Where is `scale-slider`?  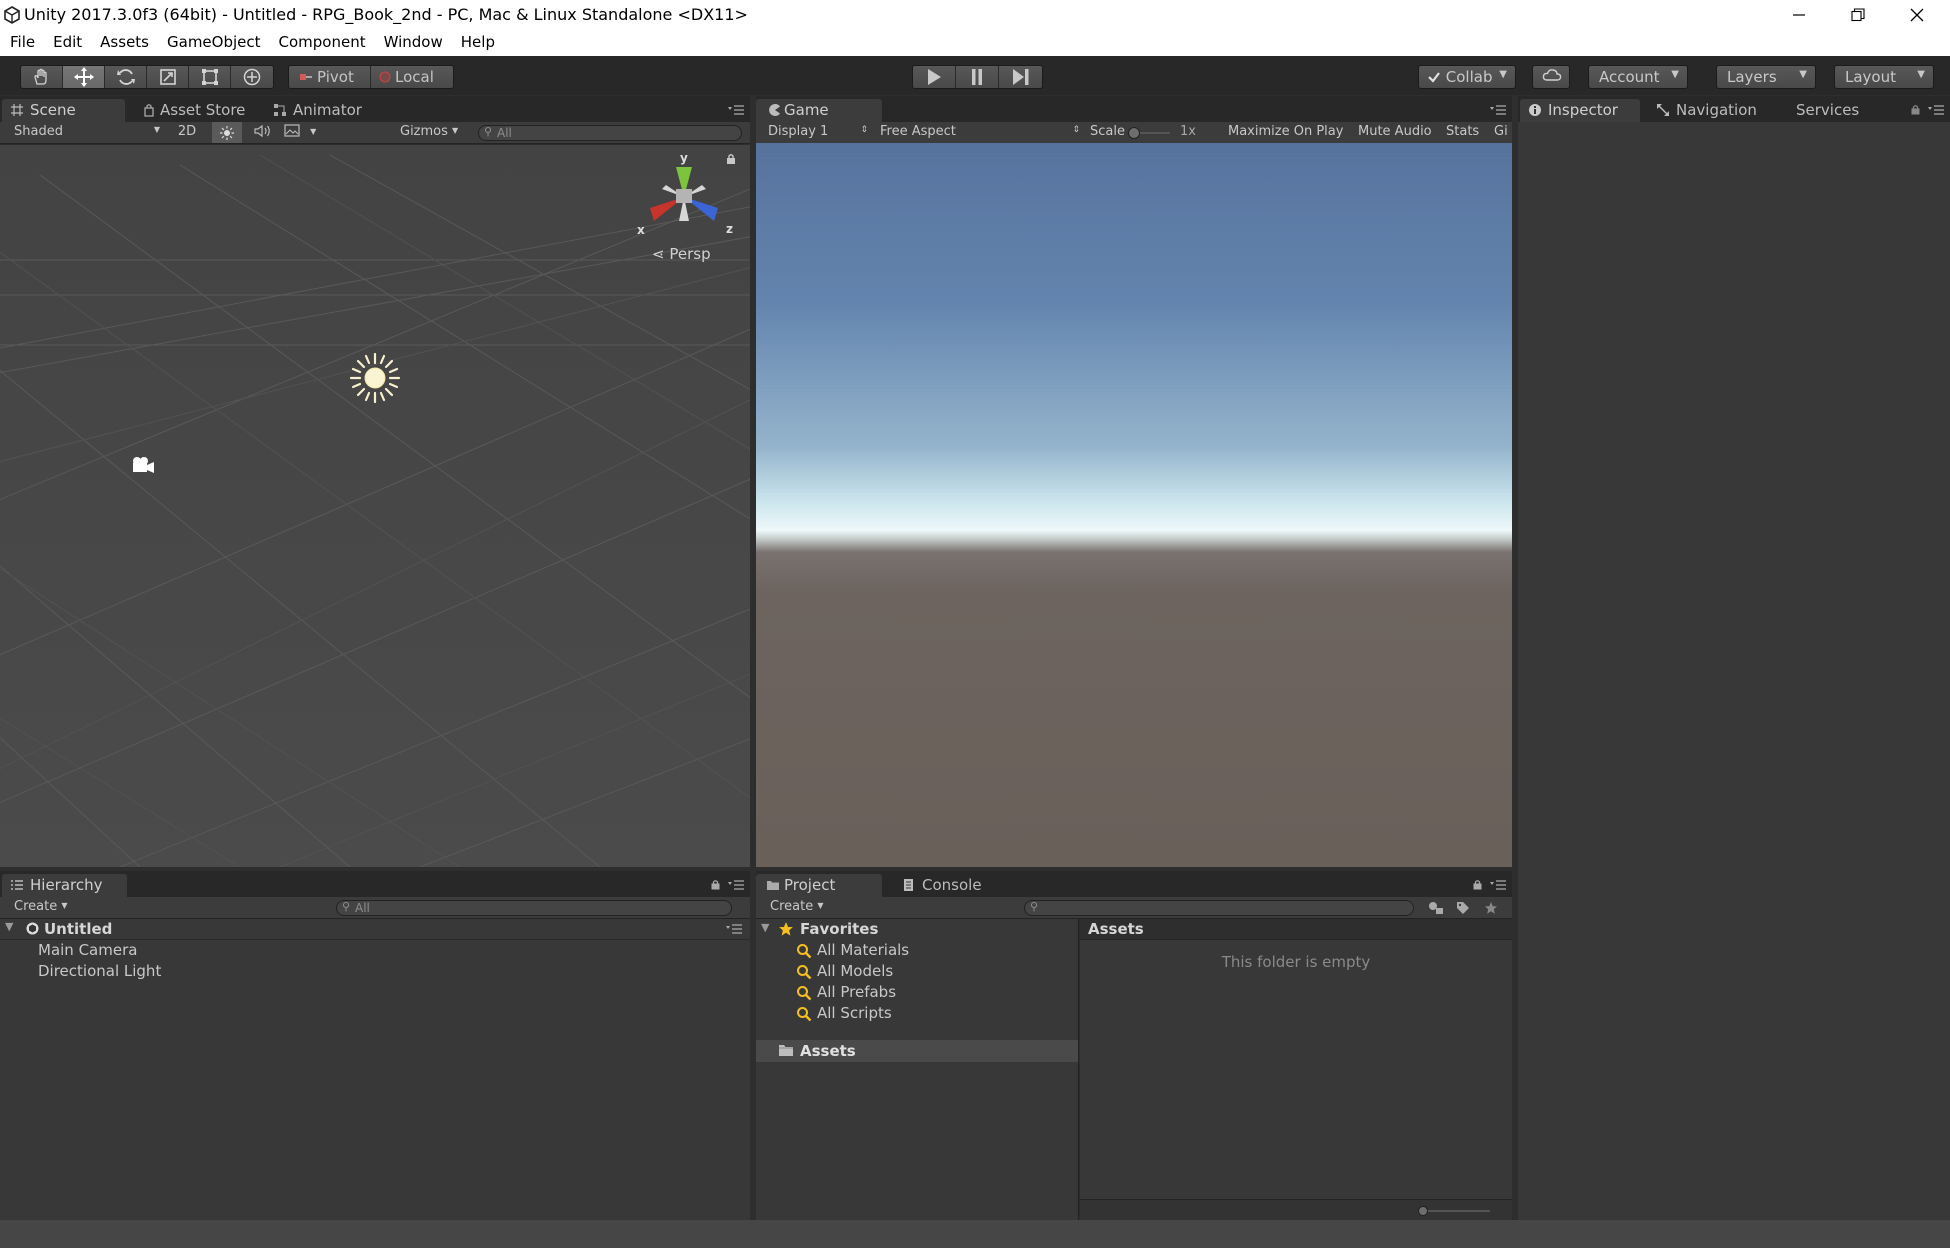
scale-slider is located at coordinates (1149, 133).